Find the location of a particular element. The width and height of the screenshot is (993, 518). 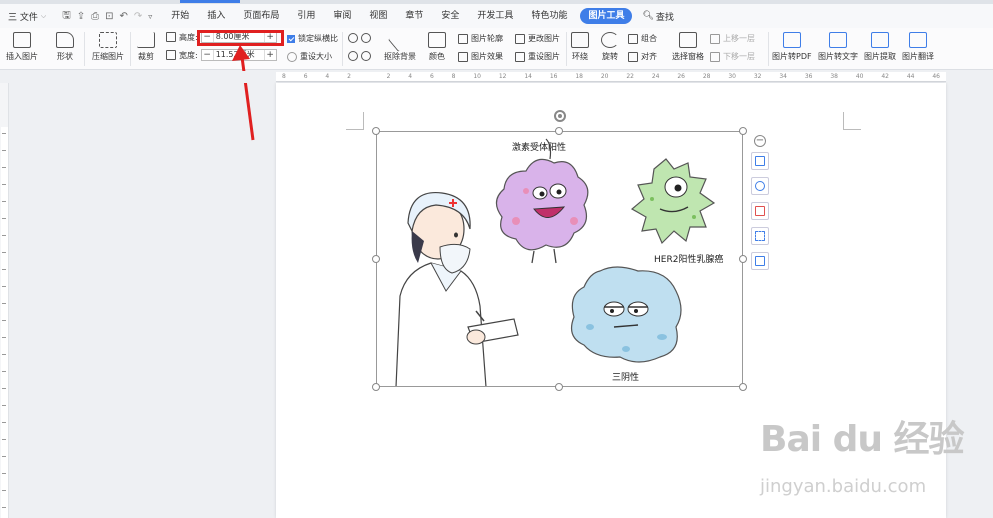

insert-picture-button: 插入图片 is located at coordinates (22, 47).